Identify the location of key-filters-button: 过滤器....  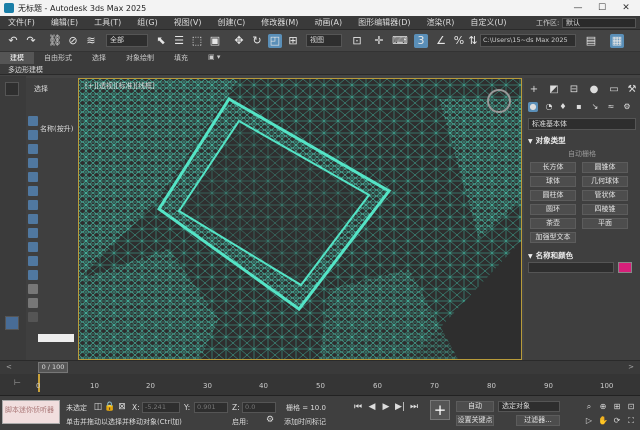
(538, 420).